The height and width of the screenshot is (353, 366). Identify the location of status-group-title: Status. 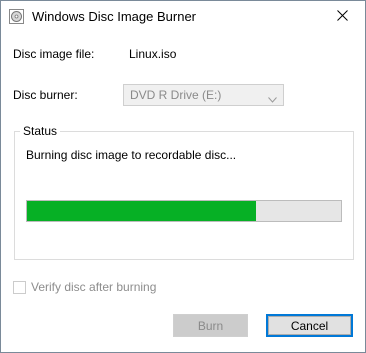
(40, 131).